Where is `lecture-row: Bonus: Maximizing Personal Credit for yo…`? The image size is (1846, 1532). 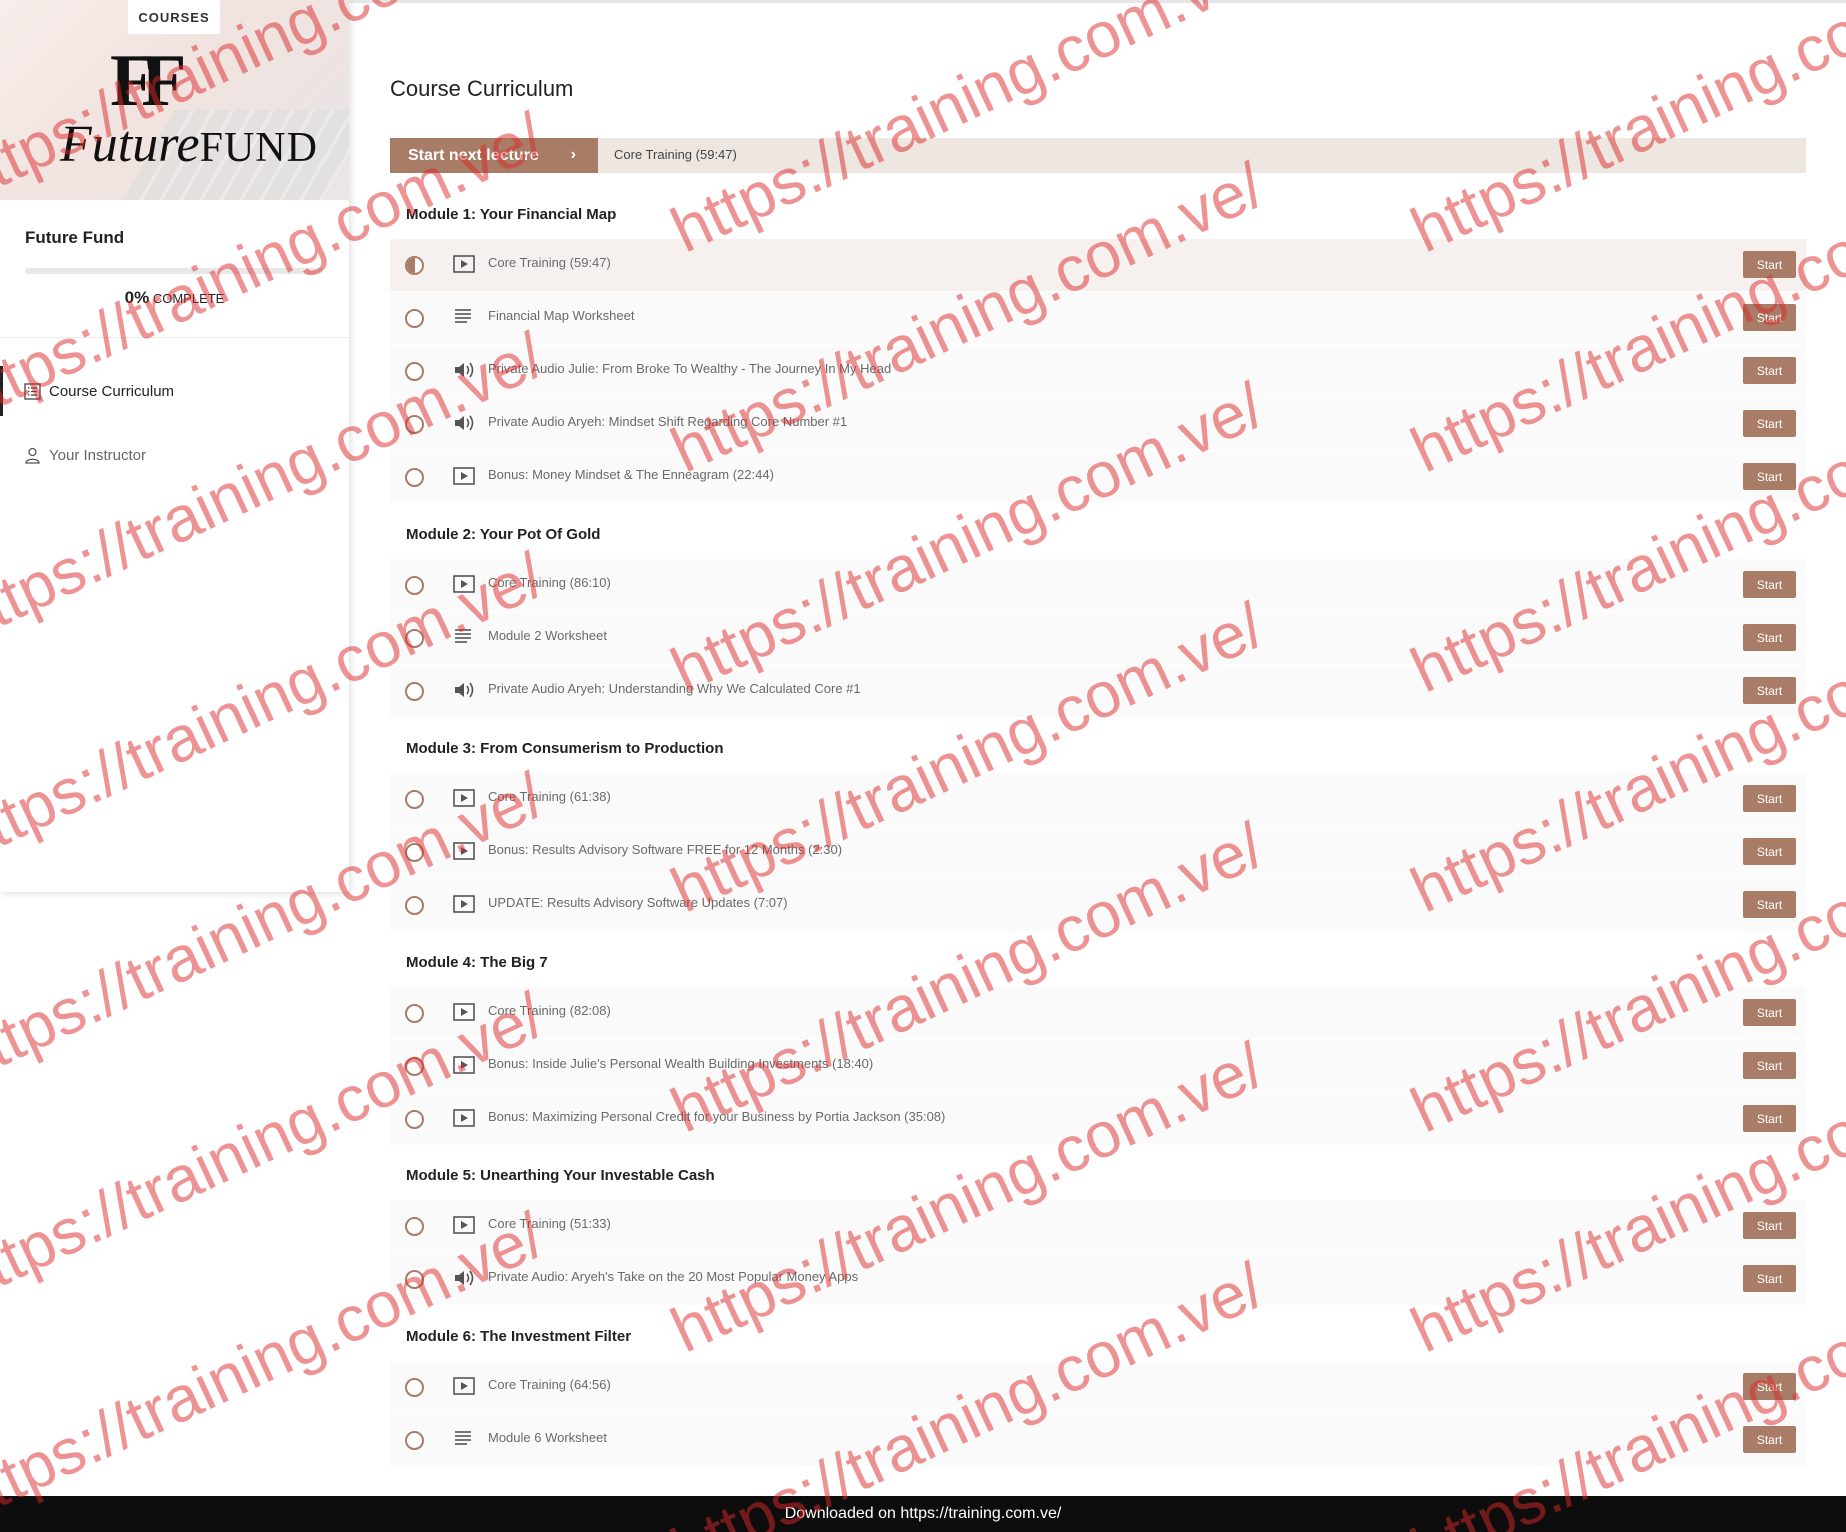 lecture-row: Bonus: Maximizing Personal Credit for yo… is located at coordinates (1098, 1119).